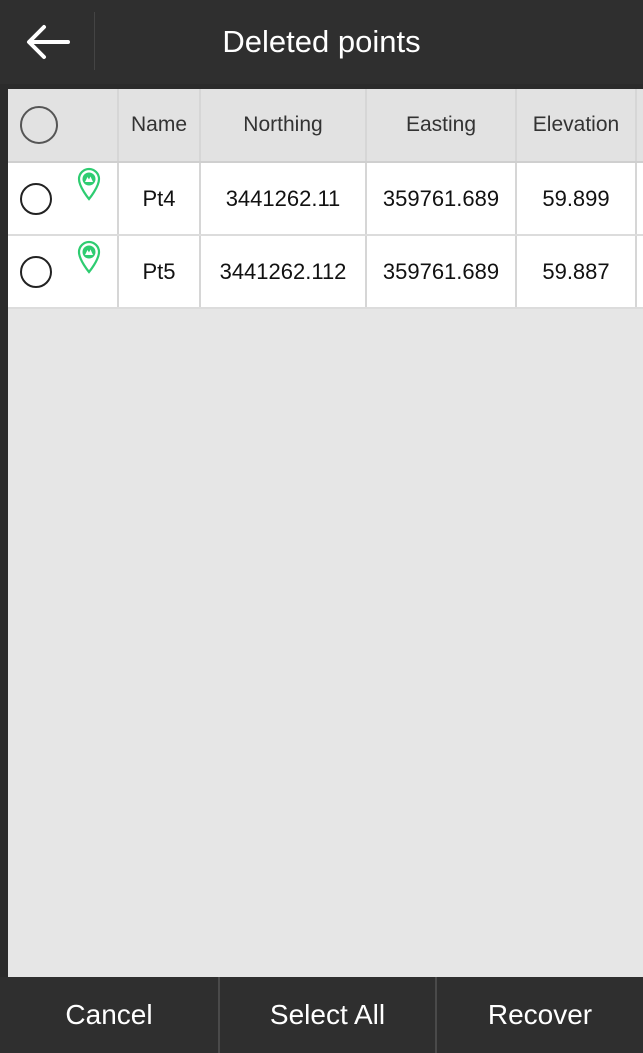  Describe the element at coordinates (577, 125) in the screenshot. I see `column-header-elevation: Elevation` at that location.